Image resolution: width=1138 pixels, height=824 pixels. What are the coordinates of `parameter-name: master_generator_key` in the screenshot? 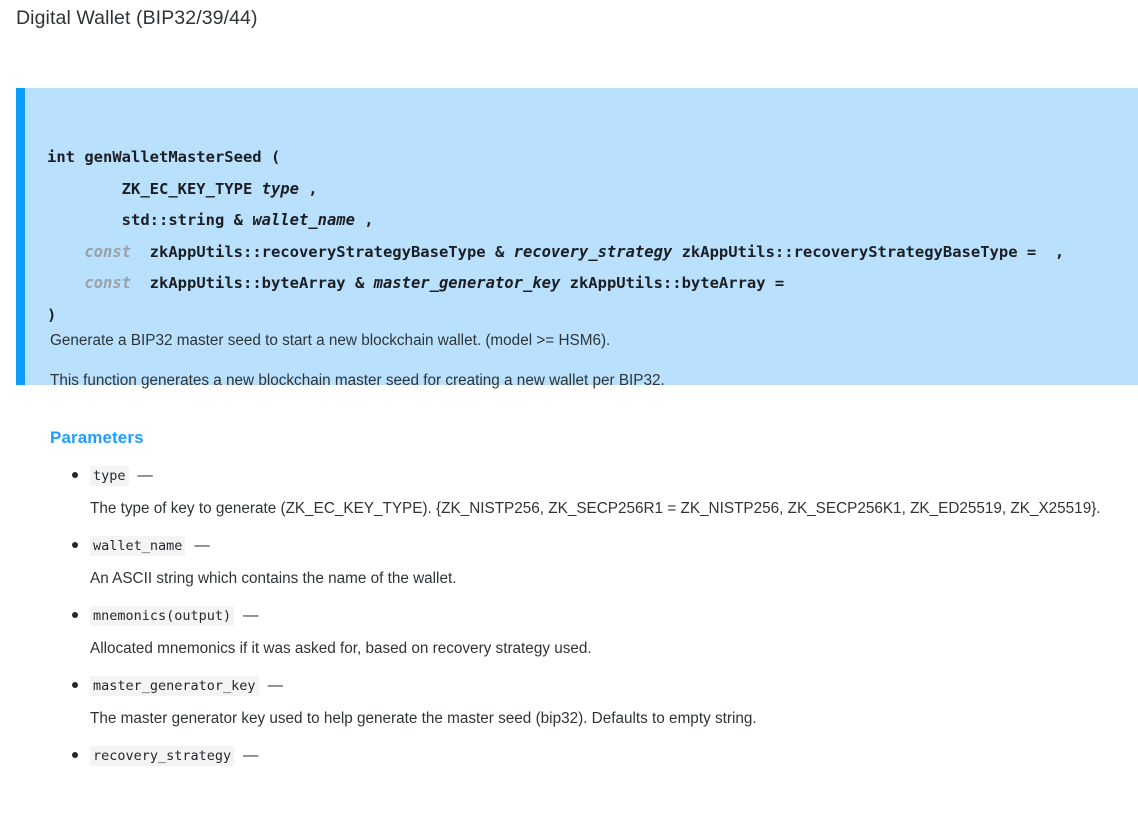 It's located at (174, 686).